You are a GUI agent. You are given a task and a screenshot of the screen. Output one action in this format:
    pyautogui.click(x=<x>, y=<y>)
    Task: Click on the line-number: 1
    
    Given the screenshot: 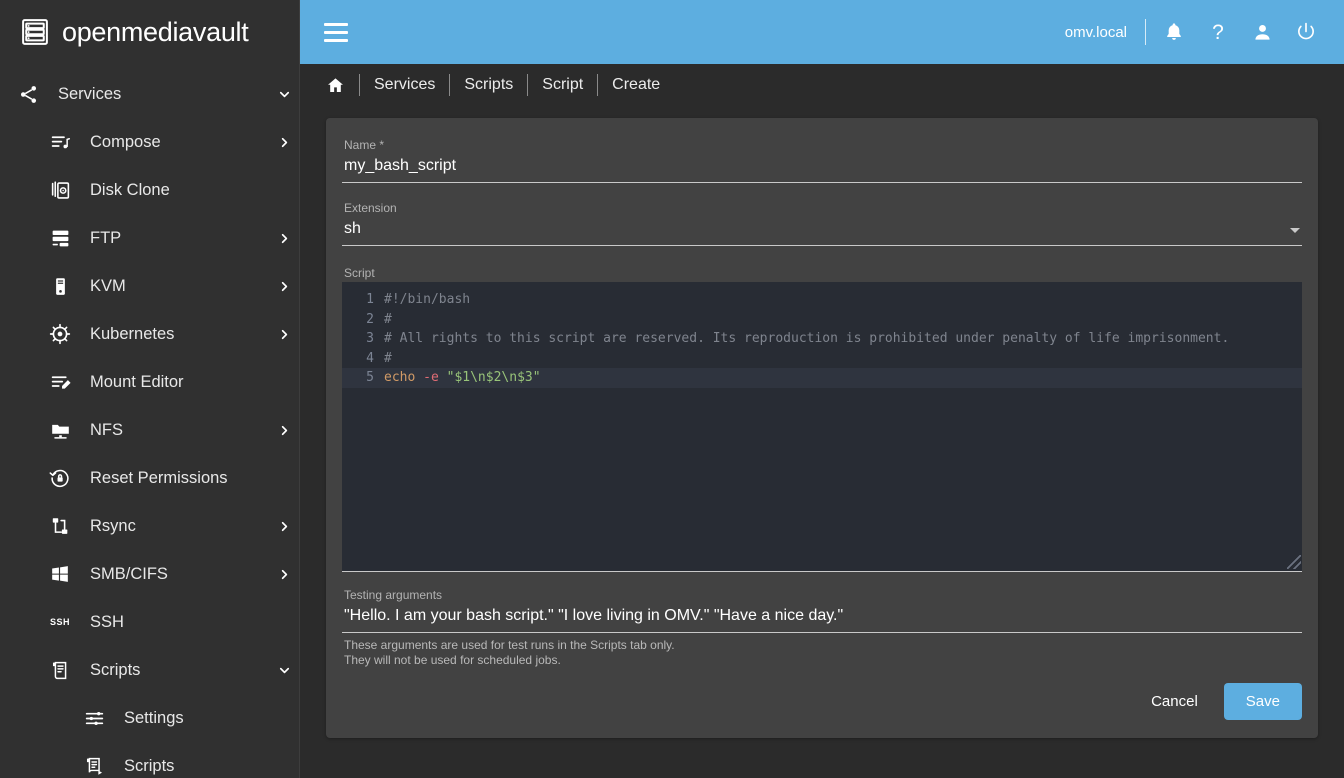 What is the action you would take?
    pyautogui.click(x=370, y=299)
    